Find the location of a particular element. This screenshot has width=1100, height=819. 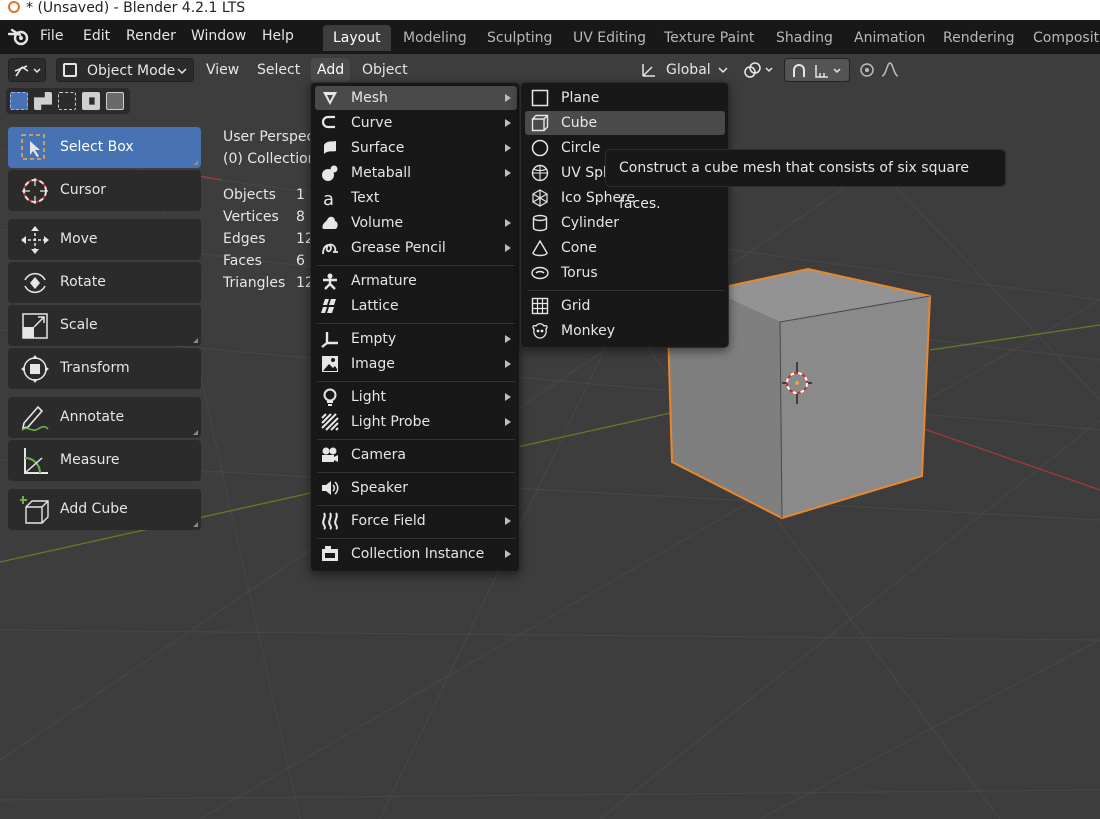

menu-item-torus: Torus is located at coordinates (625, 273).